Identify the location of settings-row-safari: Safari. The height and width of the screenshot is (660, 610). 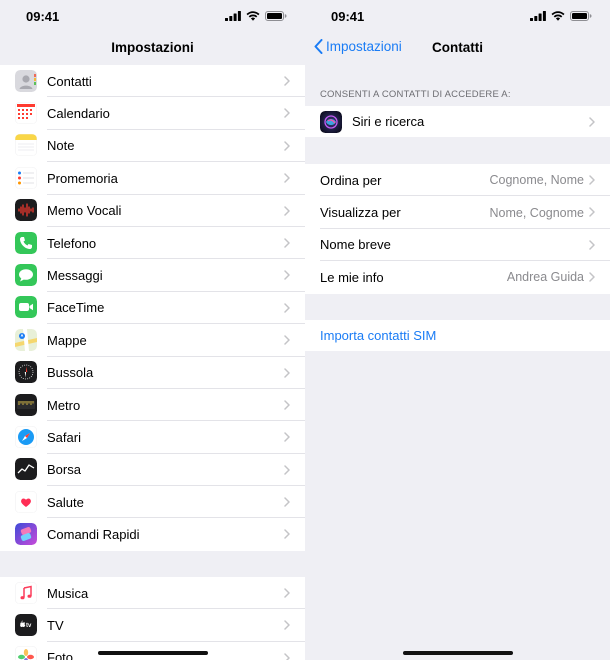
(152, 437).